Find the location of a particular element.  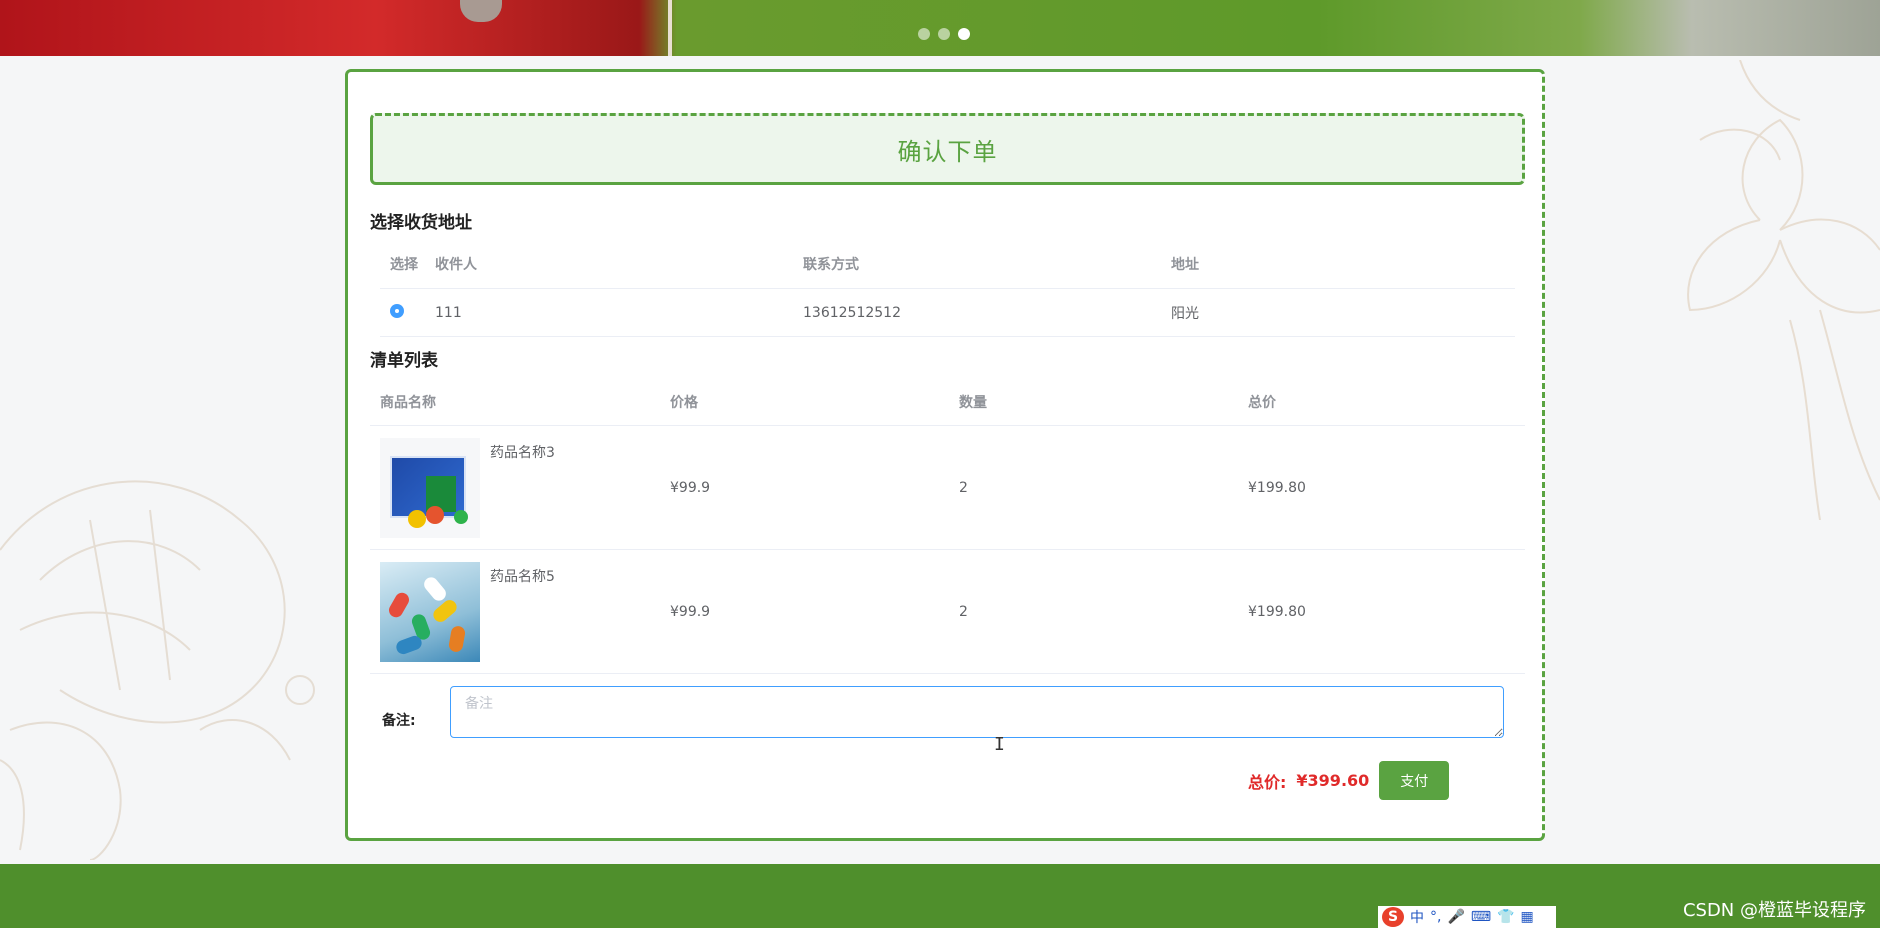

footer is located at coordinates (940, 896).